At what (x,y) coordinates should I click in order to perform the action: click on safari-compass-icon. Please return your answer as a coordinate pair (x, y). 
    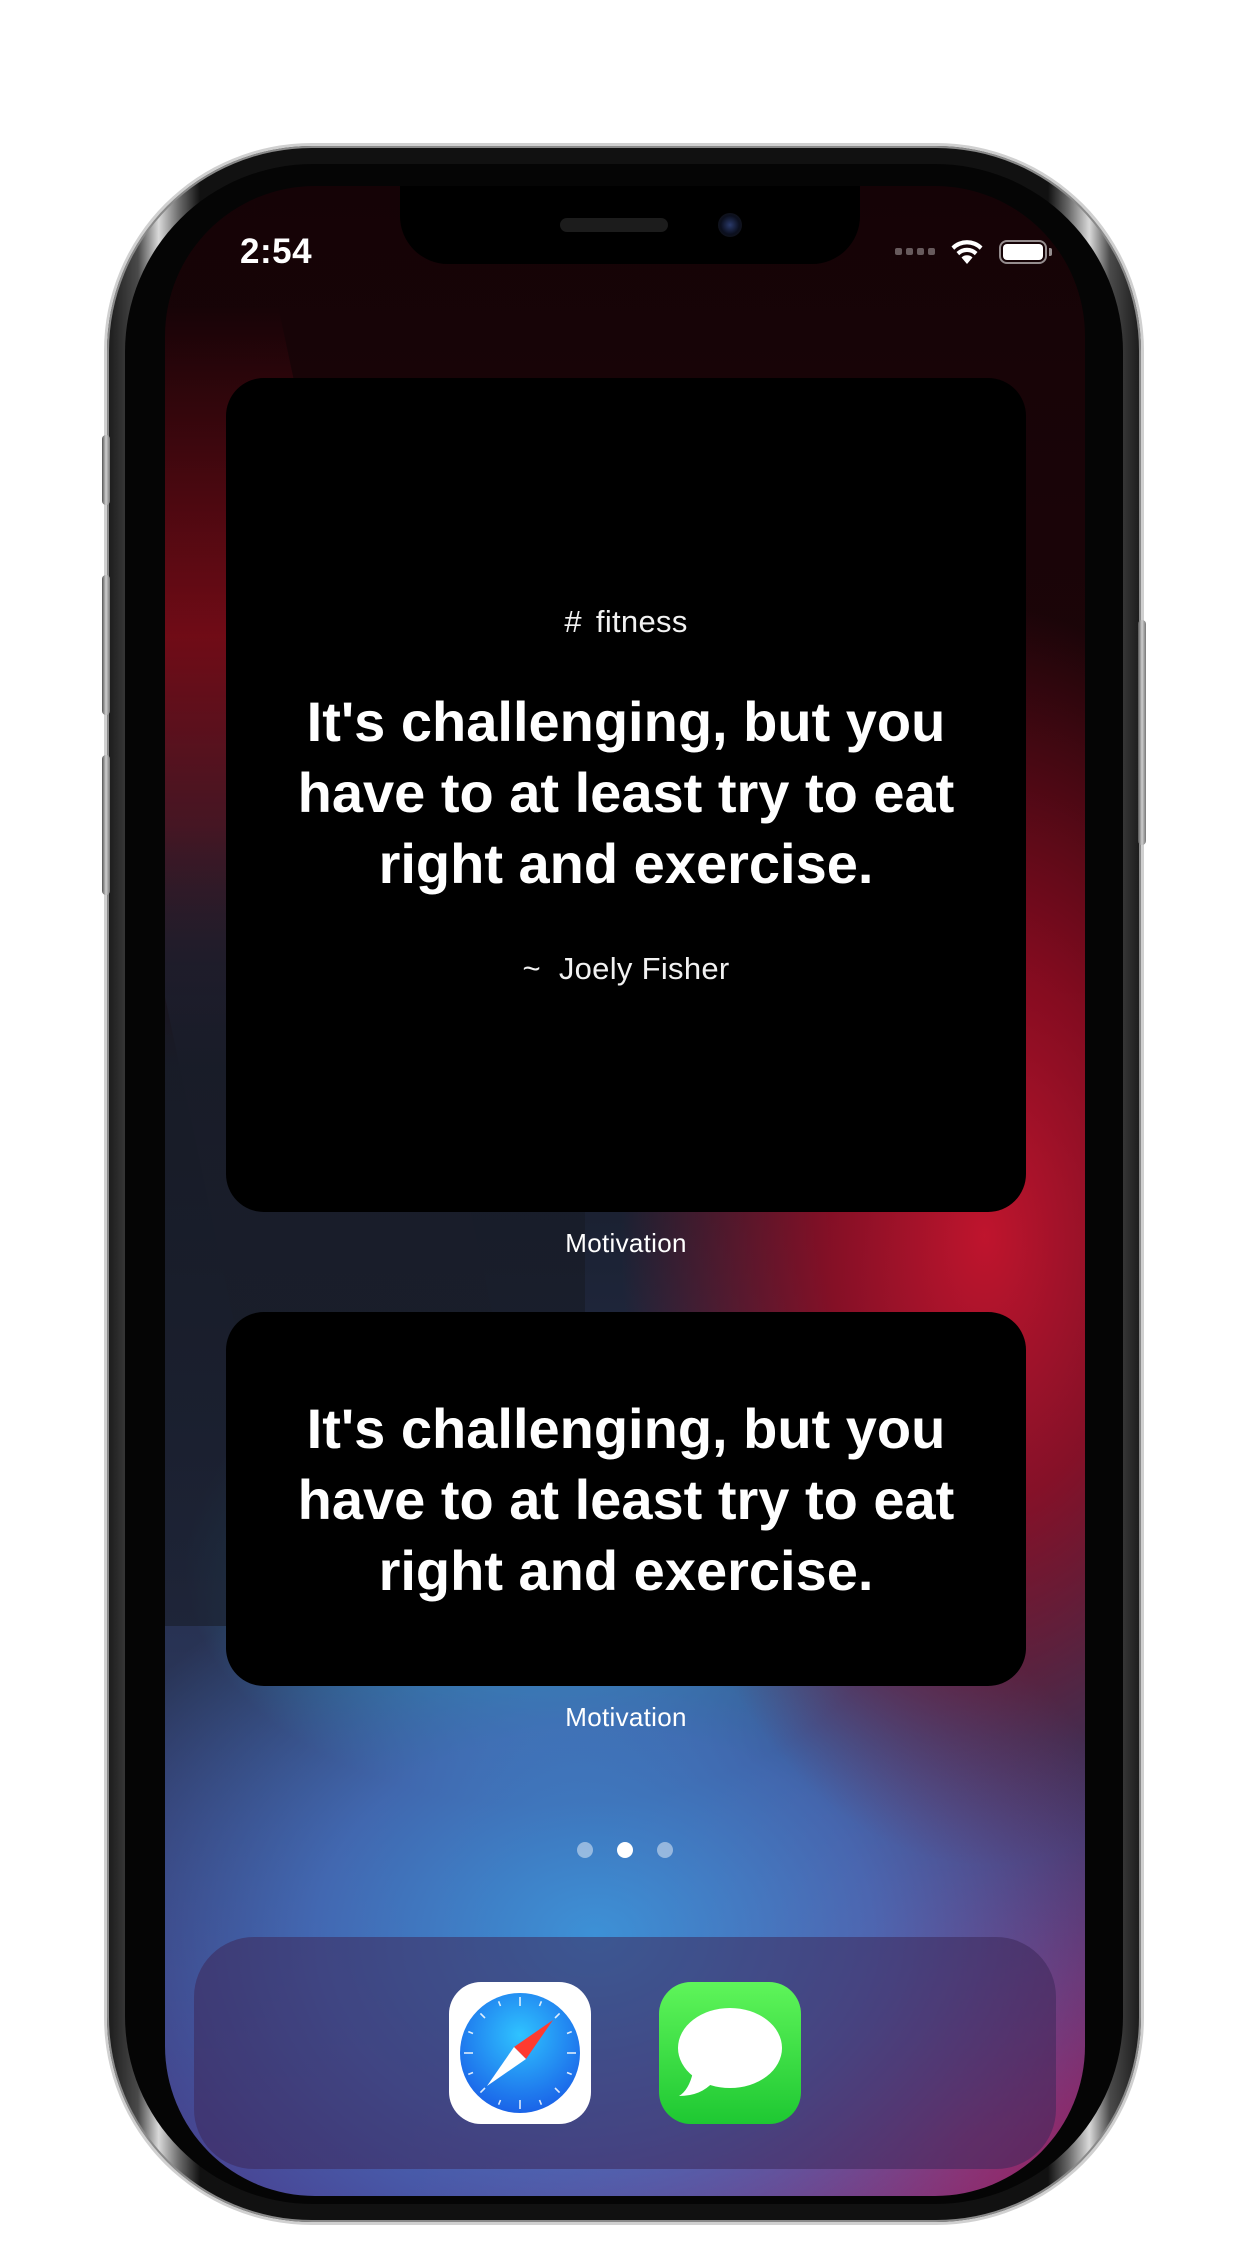
    Looking at the image, I should click on (520, 2053).